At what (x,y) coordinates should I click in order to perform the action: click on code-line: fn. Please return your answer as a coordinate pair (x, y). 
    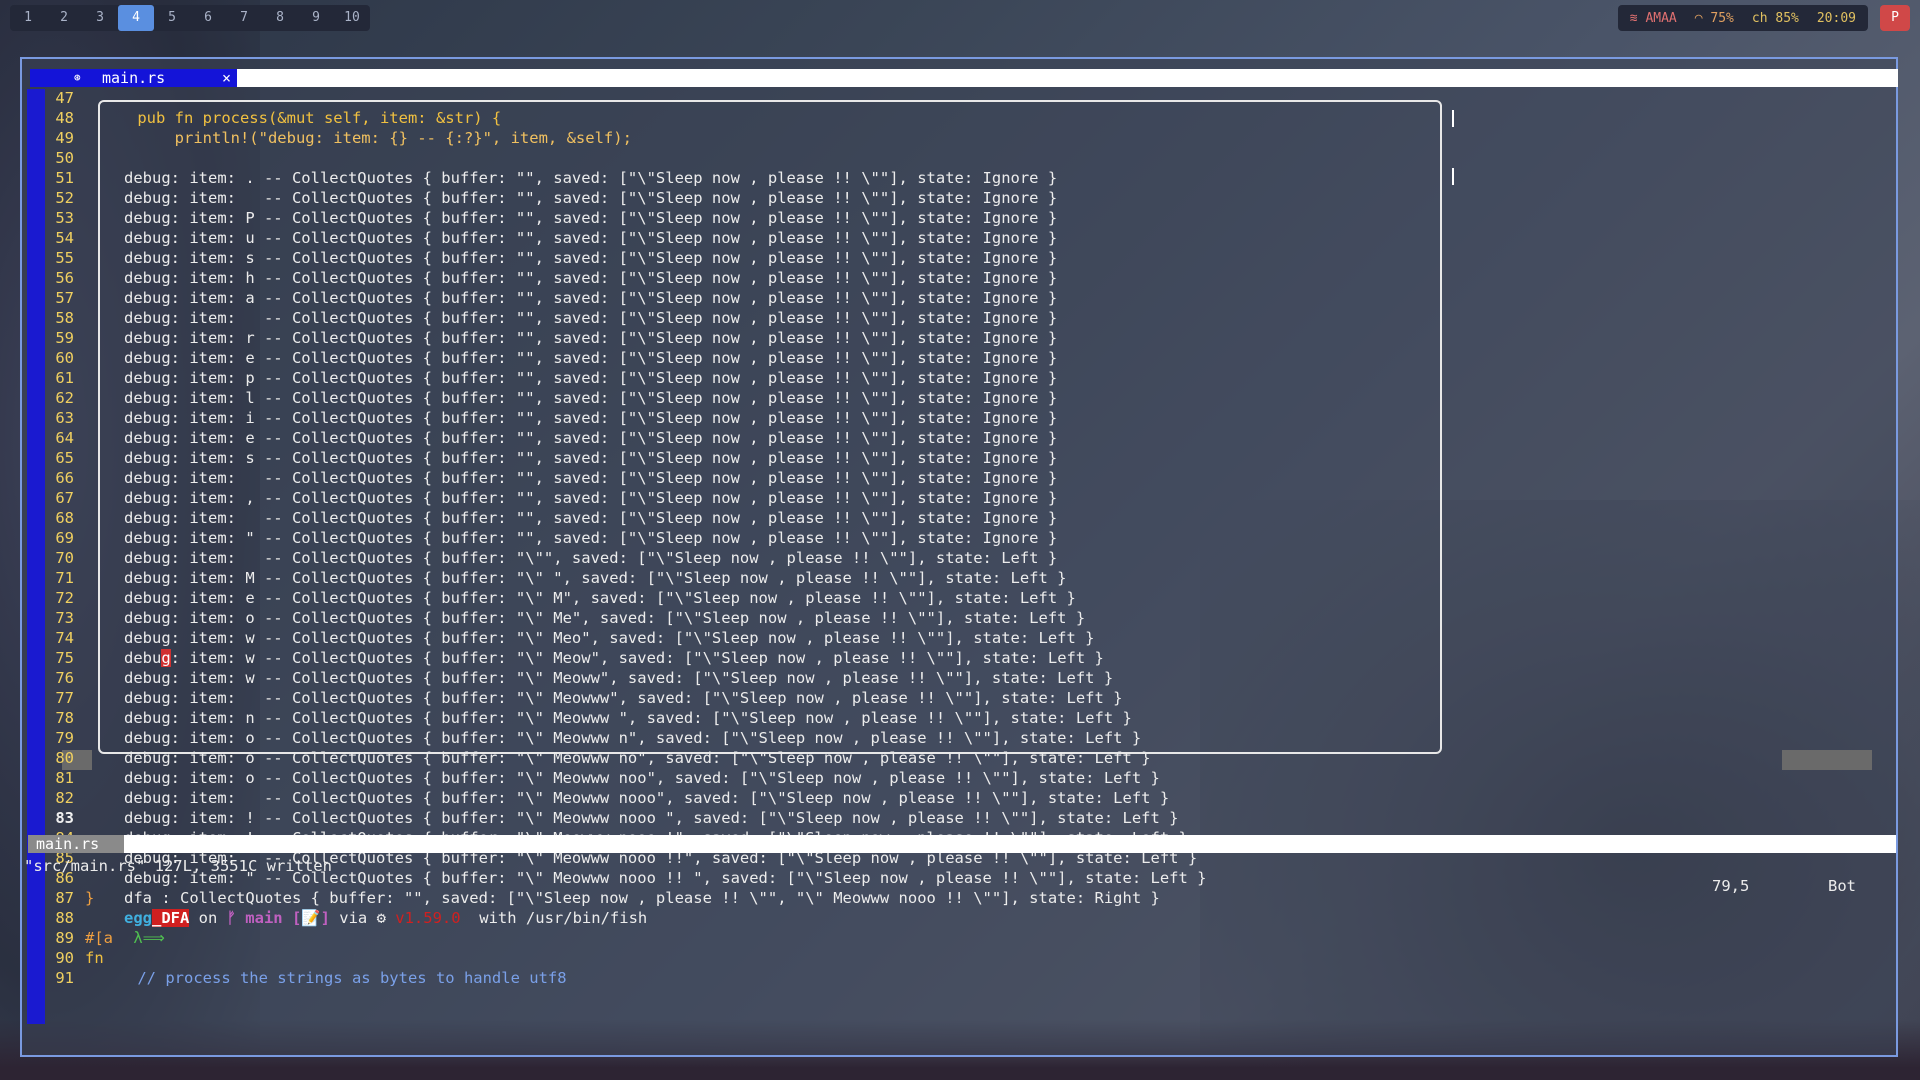
    Looking at the image, I should click on (94, 958).